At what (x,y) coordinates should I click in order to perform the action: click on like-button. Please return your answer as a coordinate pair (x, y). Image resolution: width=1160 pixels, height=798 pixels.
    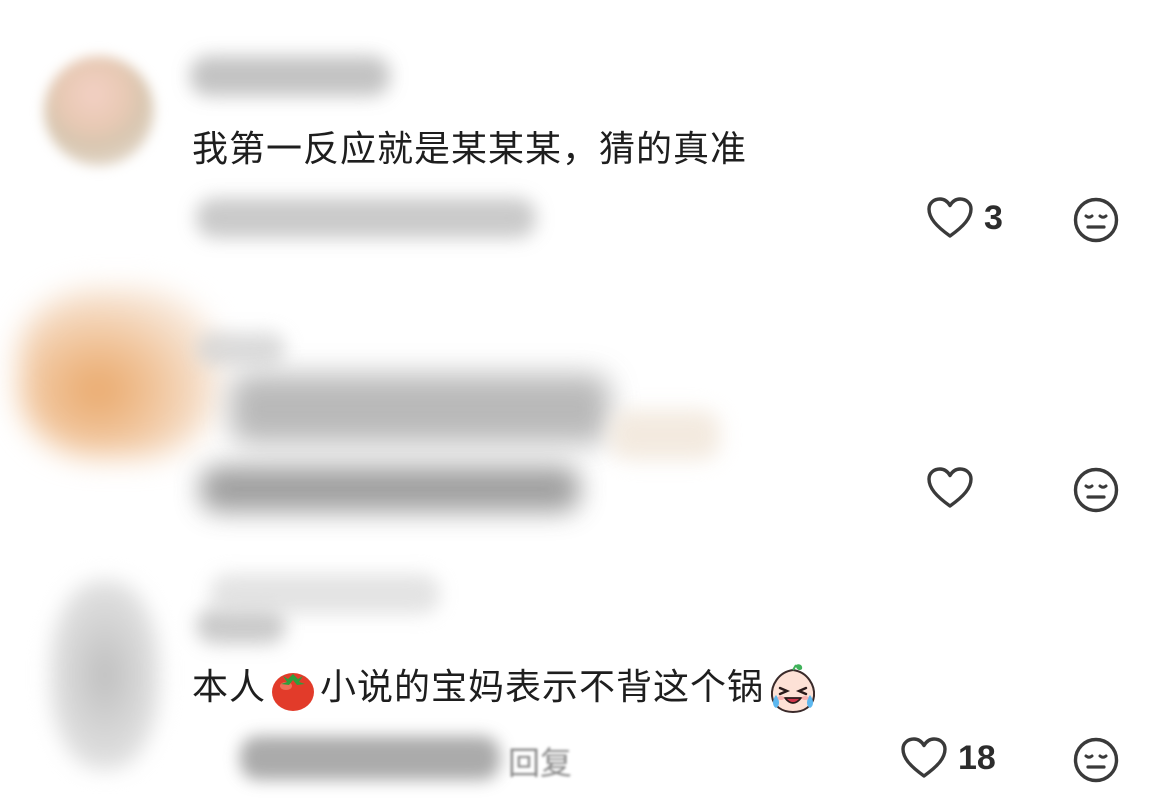
    Looking at the image, I should click on (950, 488).